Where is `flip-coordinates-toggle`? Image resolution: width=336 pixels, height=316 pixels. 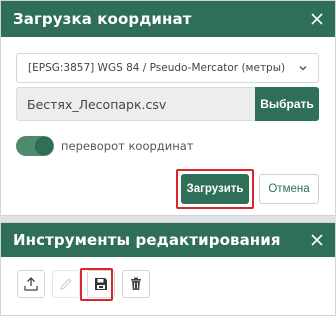
flip-coordinates-toggle is located at coordinates (35, 146).